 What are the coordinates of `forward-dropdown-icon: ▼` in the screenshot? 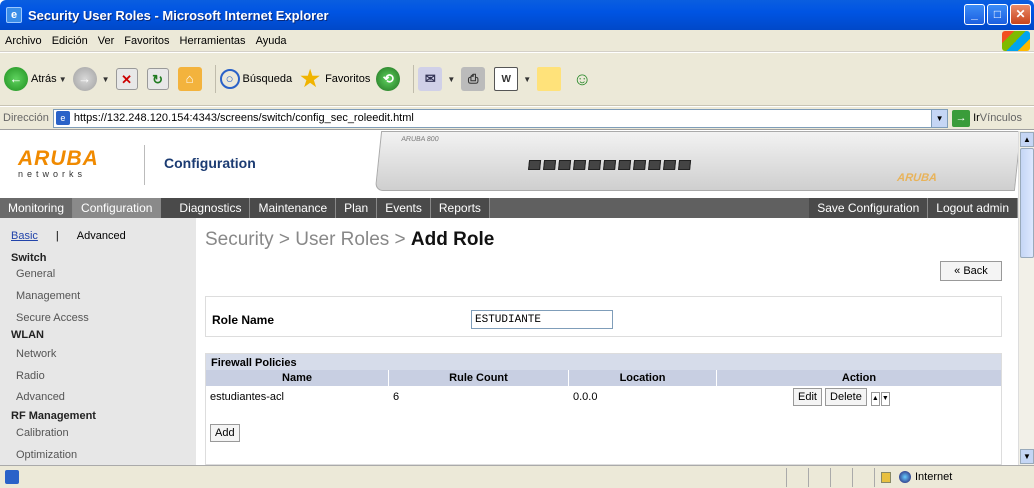 It's located at (106, 79).